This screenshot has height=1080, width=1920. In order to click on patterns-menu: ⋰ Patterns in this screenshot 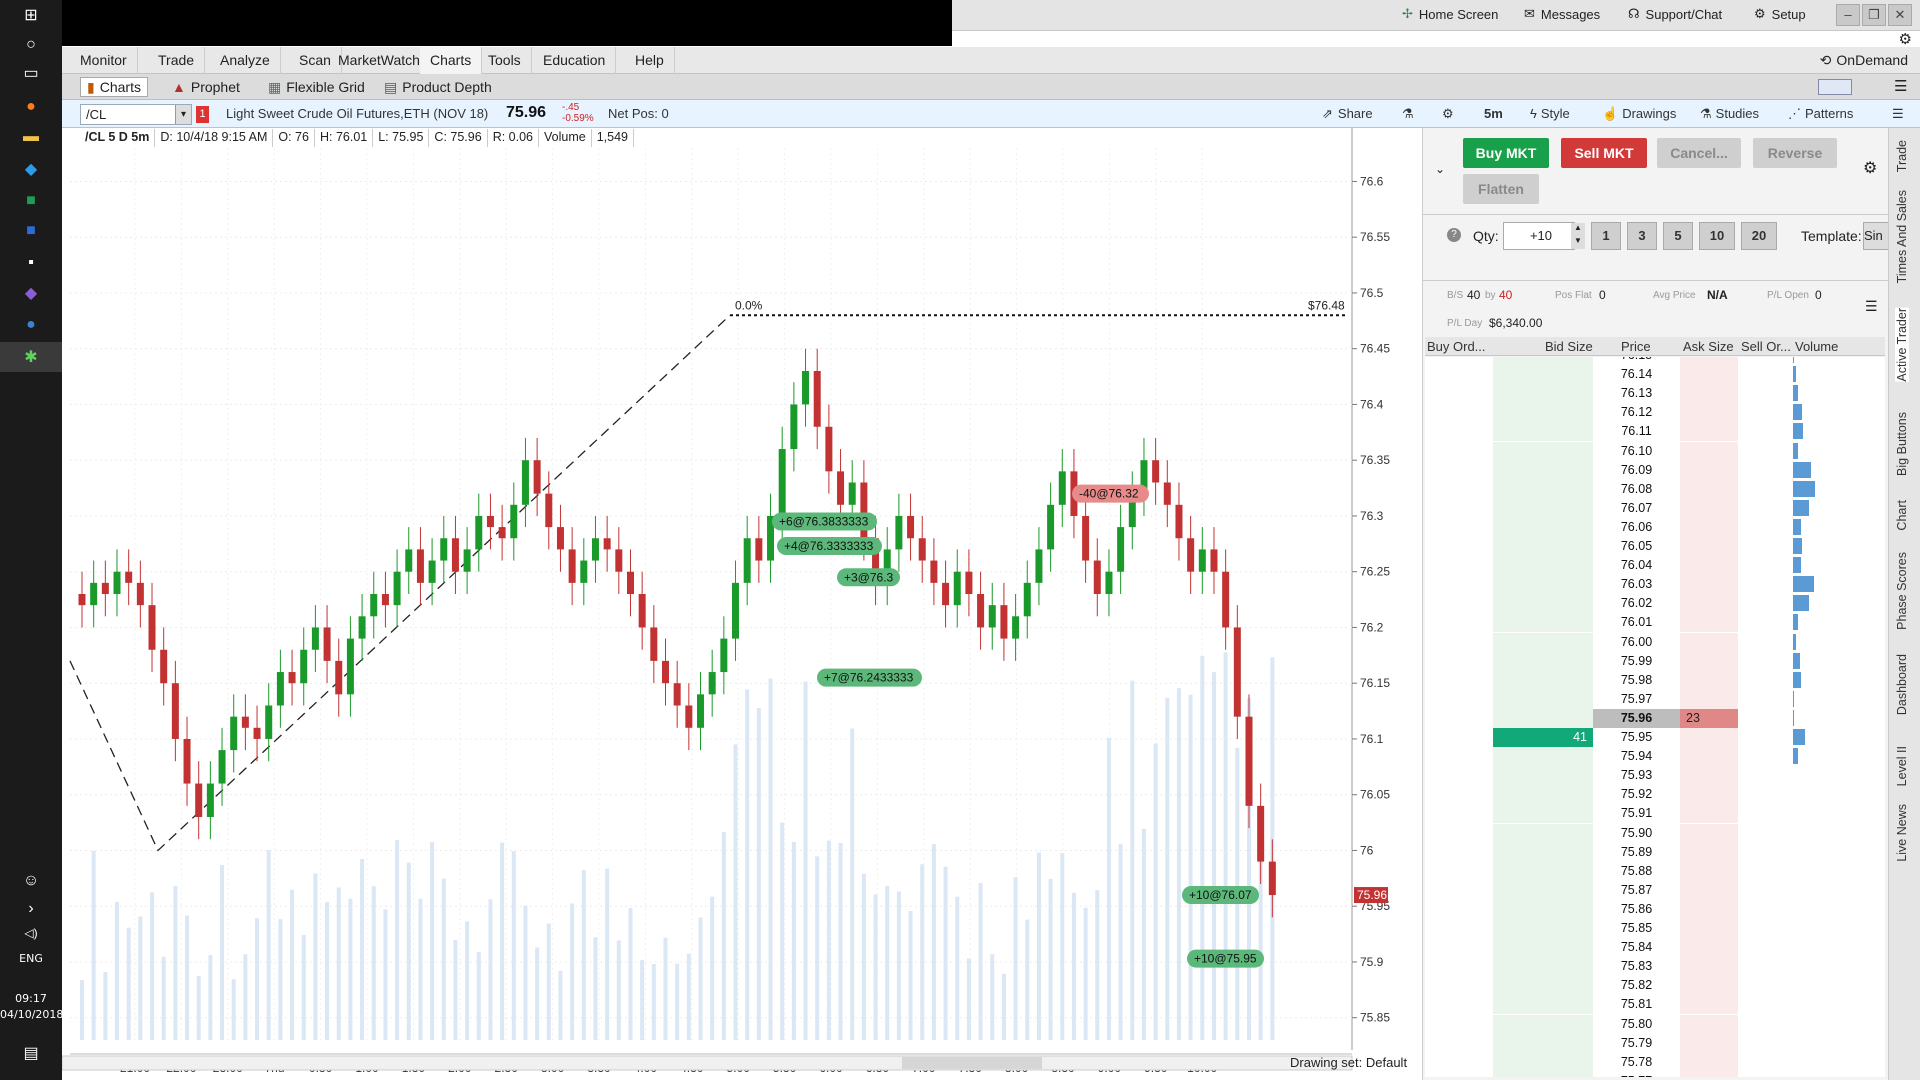, I will do `click(1820, 114)`.